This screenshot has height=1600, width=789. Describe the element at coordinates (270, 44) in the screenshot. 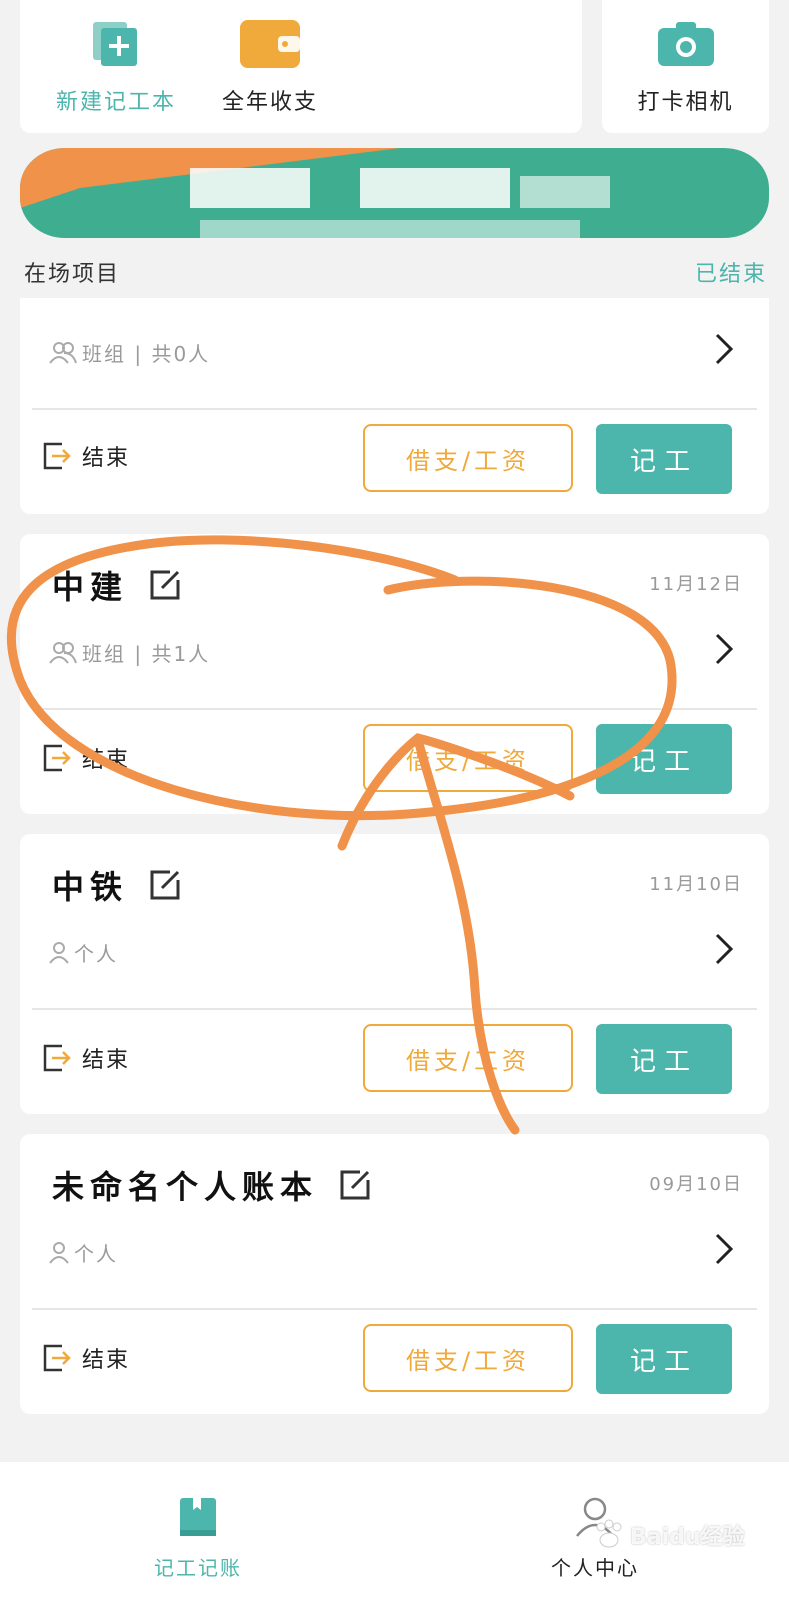

I see `wallet-icon` at that location.